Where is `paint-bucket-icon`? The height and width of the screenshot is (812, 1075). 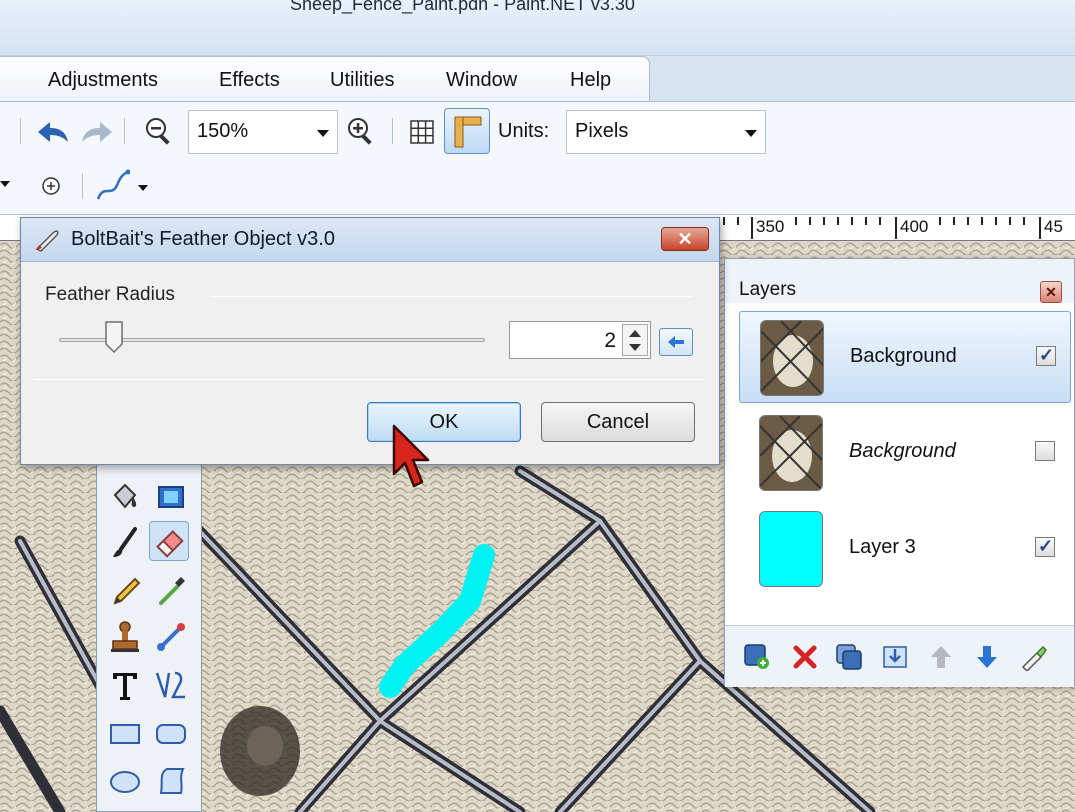 paint-bucket-icon is located at coordinates (125, 497).